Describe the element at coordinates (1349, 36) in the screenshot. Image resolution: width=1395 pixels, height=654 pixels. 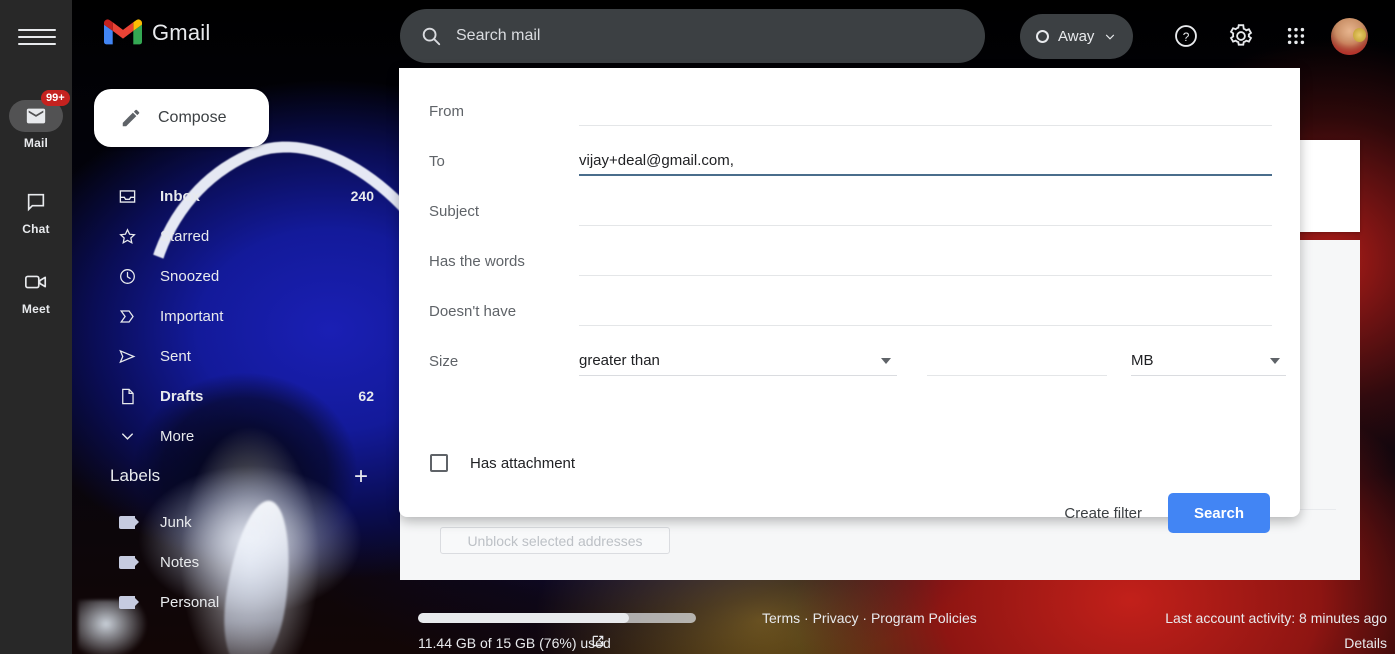
I see `user-avatar` at that location.